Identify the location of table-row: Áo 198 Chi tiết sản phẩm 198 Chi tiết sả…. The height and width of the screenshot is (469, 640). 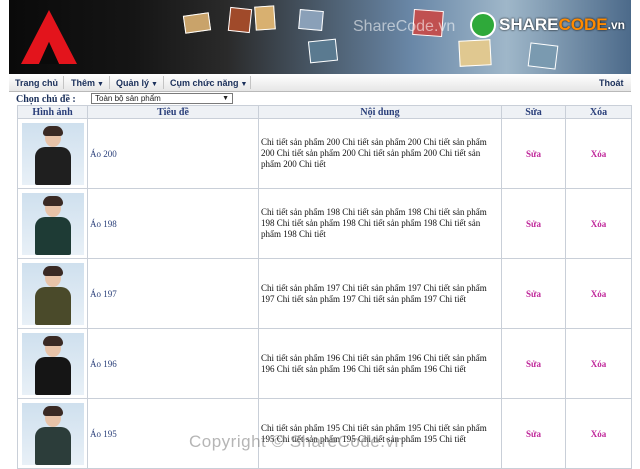
(324, 223).